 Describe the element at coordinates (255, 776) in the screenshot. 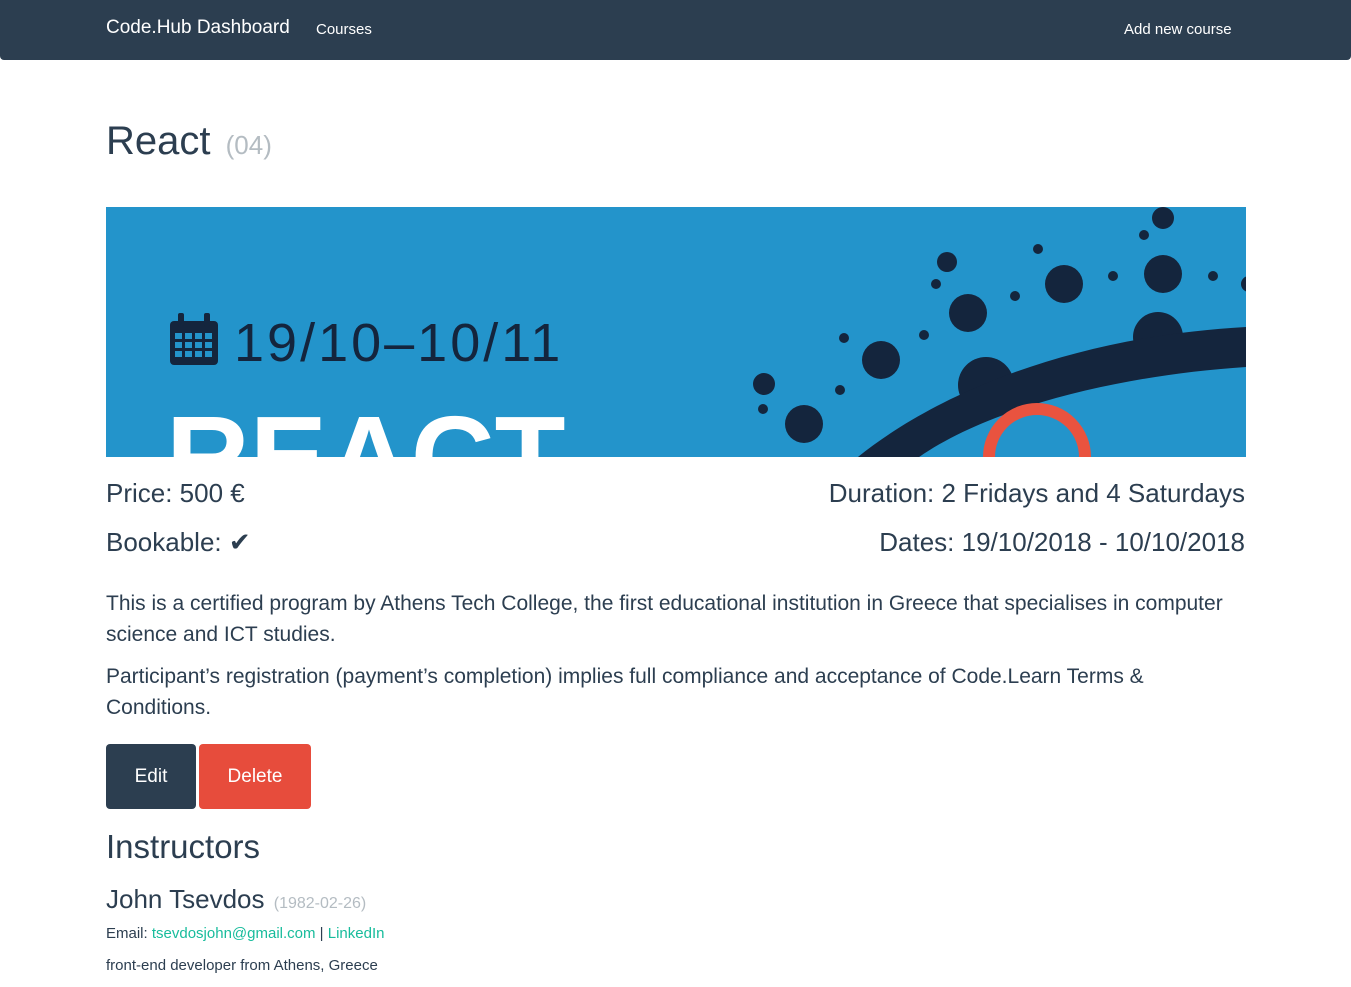

I see `delete-button: Delete` at that location.